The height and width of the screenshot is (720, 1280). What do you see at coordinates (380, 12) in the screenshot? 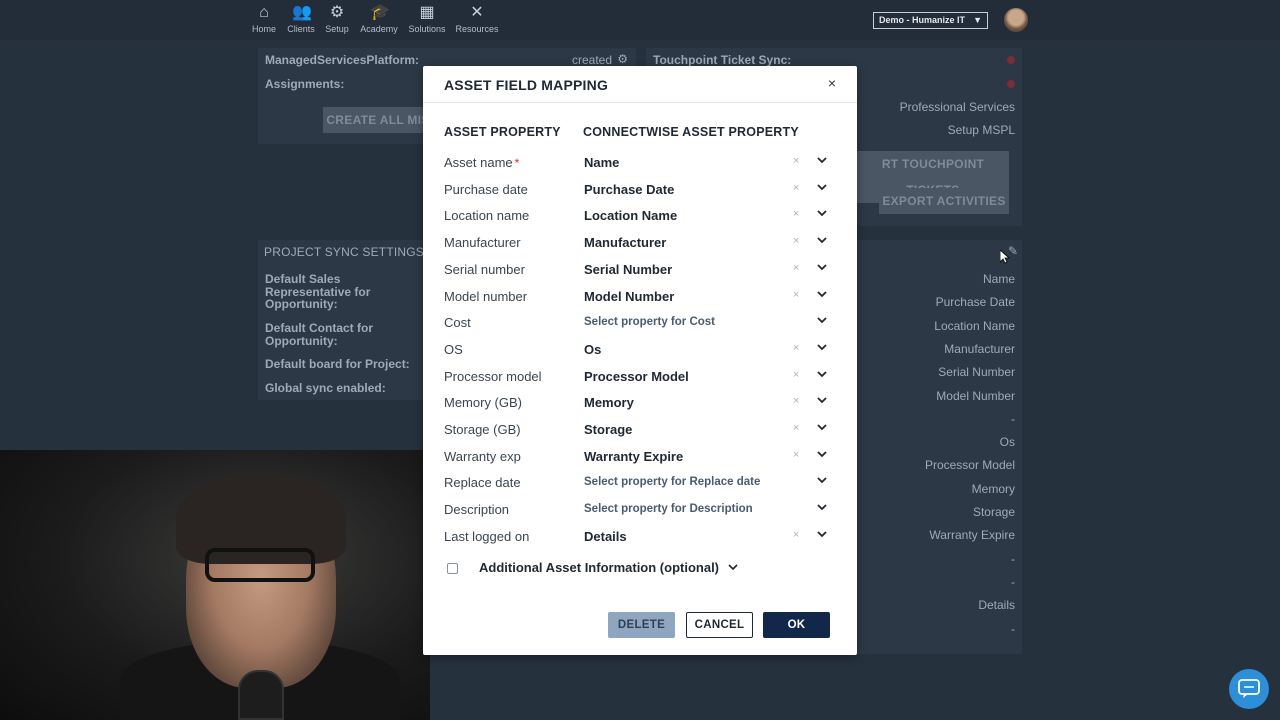
I see `graduation-cap-icon: 🎓` at bounding box center [380, 12].